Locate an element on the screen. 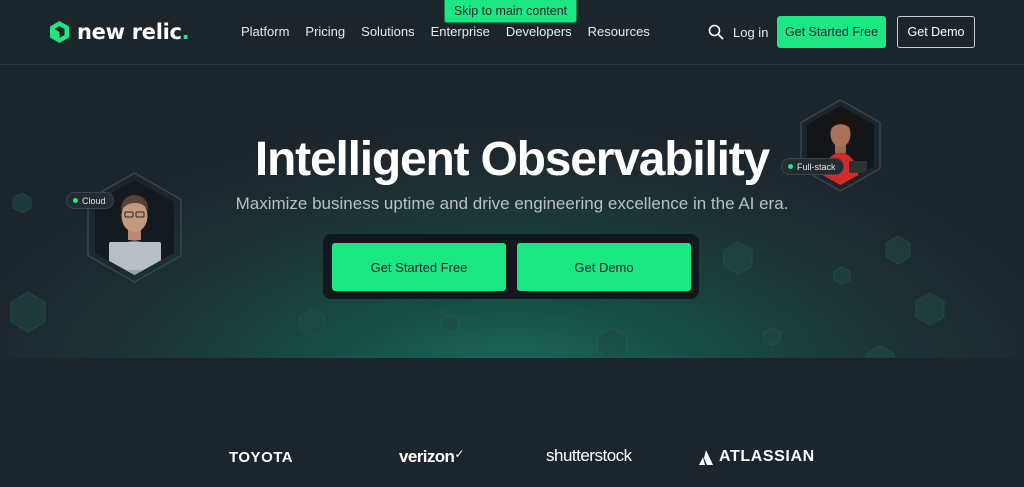  skip-to-main-content-link: Skip to main content is located at coordinates (510, 11).